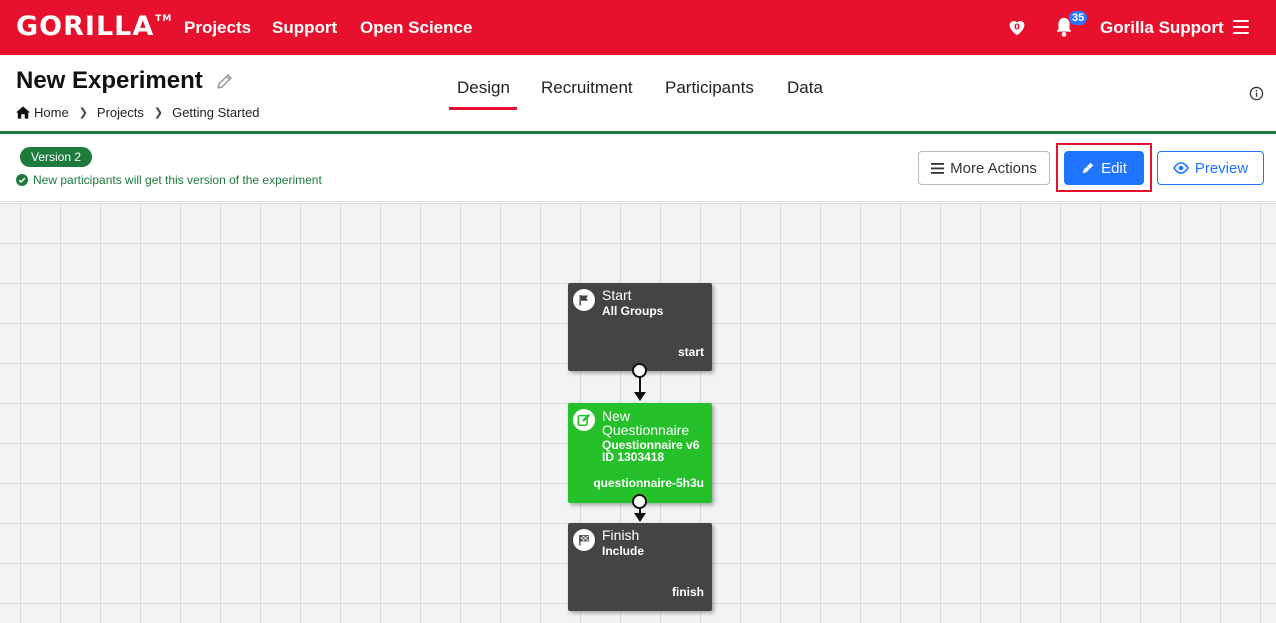 The height and width of the screenshot is (623, 1276). I want to click on tab-participants: Participants, so click(709, 88).